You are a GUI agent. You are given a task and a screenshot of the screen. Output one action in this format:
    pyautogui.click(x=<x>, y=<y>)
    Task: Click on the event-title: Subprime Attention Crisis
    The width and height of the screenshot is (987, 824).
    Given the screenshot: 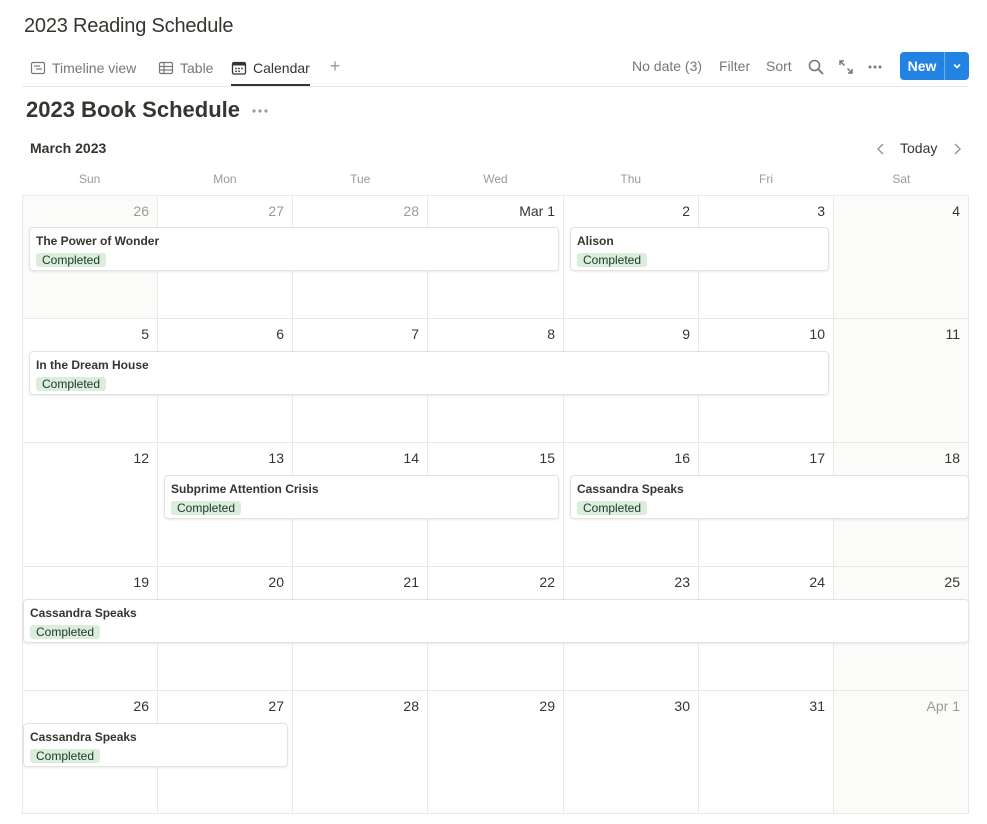 What is the action you would take?
    pyautogui.click(x=245, y=489)
    